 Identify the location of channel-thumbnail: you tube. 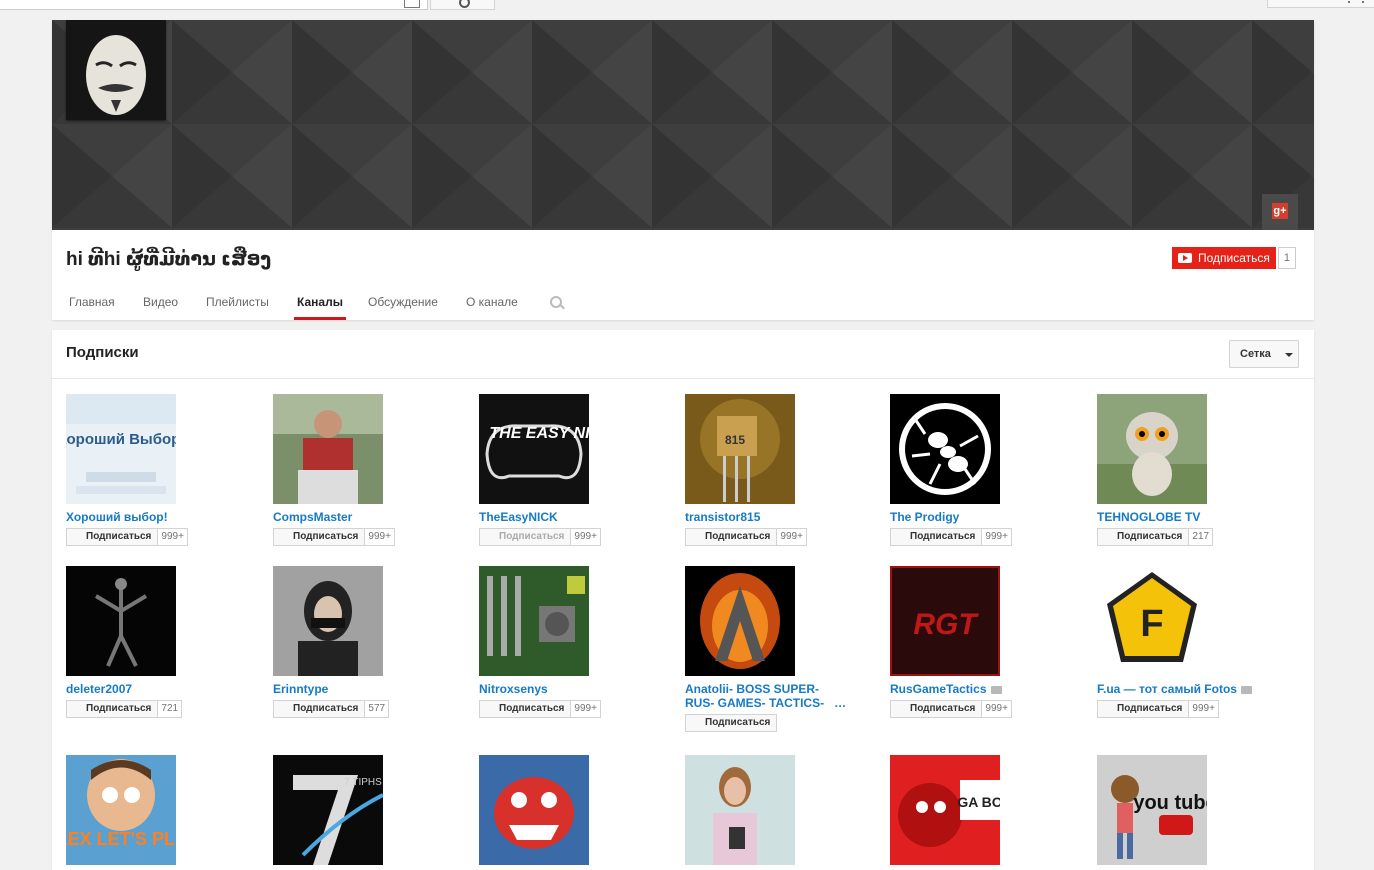
(1152, 810).